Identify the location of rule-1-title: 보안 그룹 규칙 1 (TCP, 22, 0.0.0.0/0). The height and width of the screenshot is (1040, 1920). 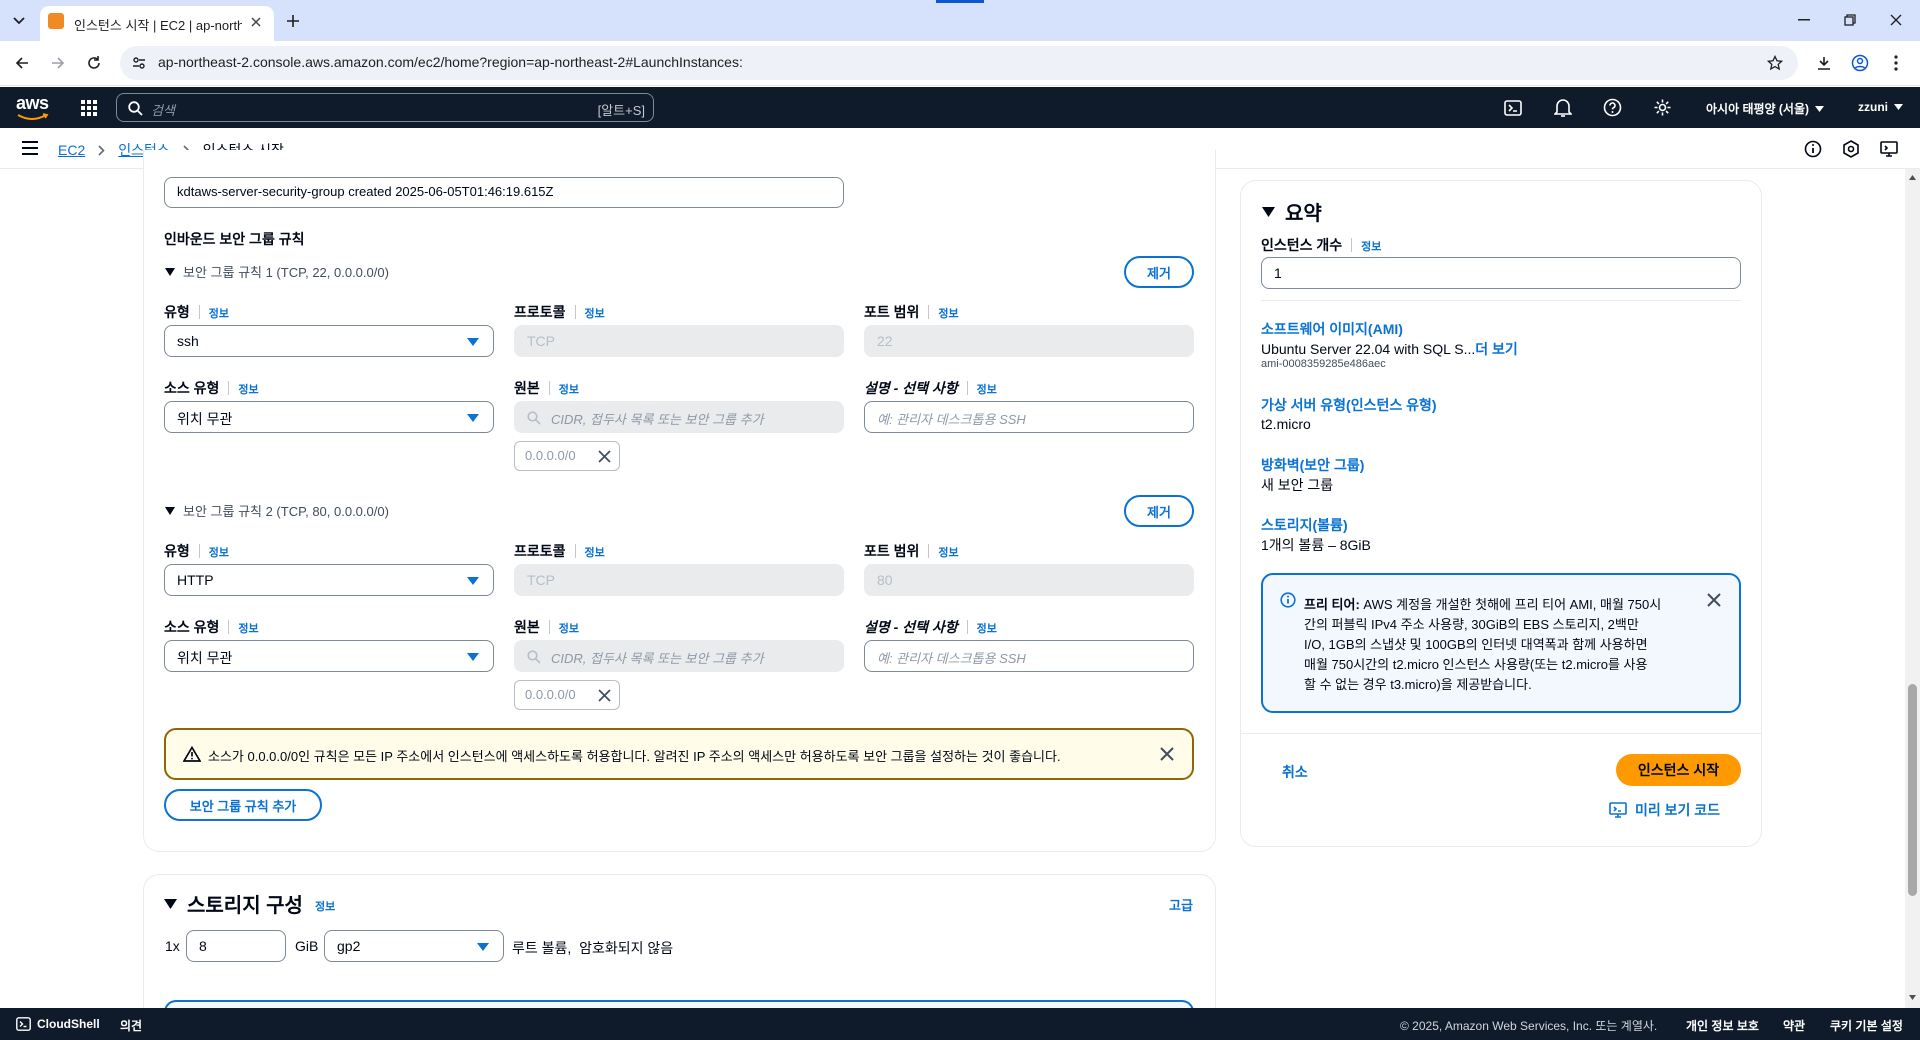
(286, 272).